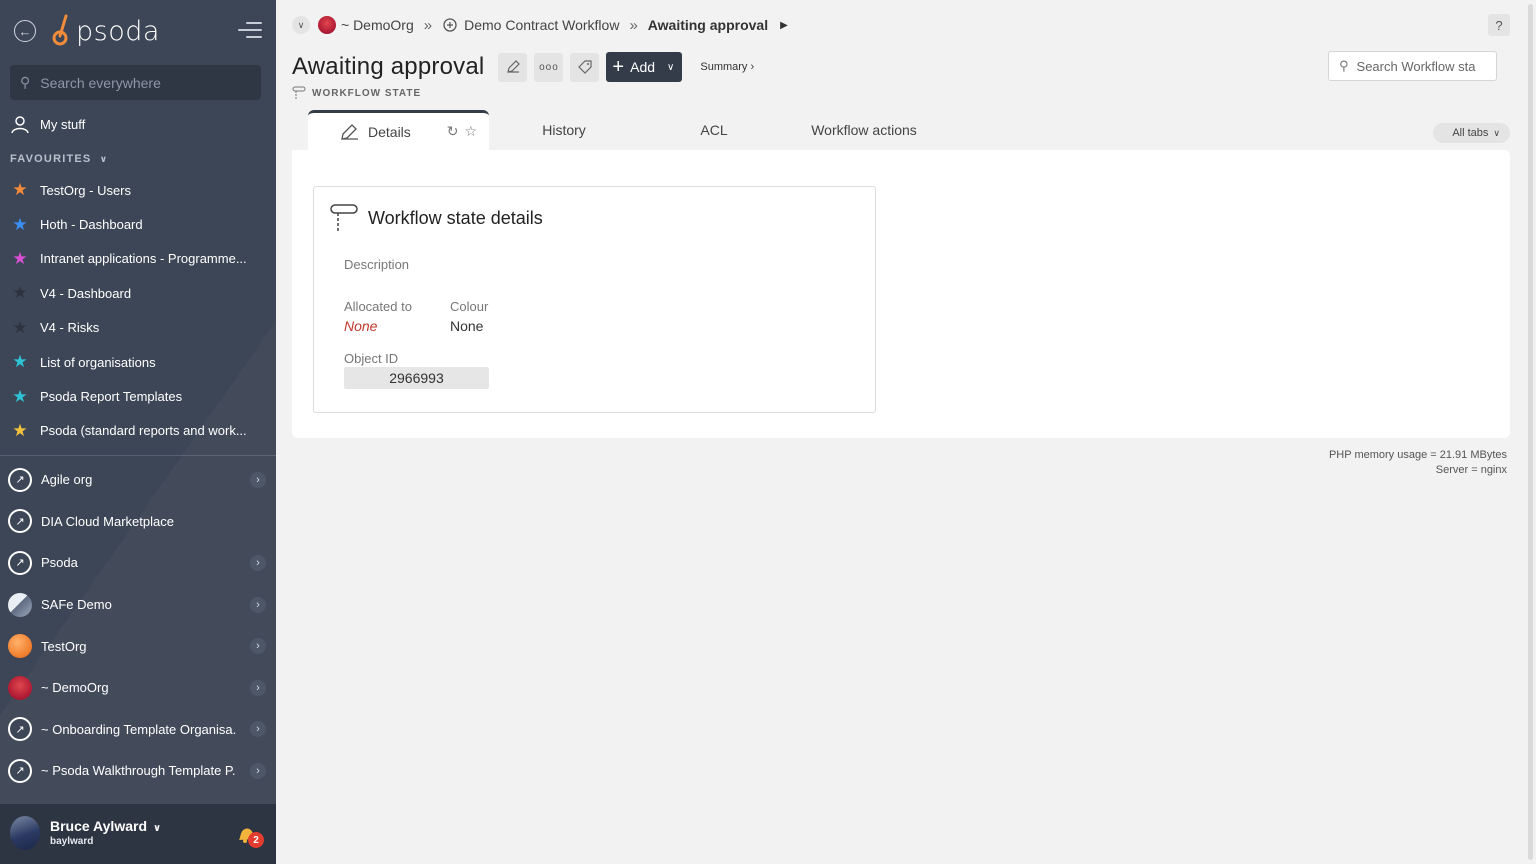 This screenshot has height=864, width=1536. I want to click on organisation-item: ↗ DIA Cloud Marketplace, so click(139, 522).